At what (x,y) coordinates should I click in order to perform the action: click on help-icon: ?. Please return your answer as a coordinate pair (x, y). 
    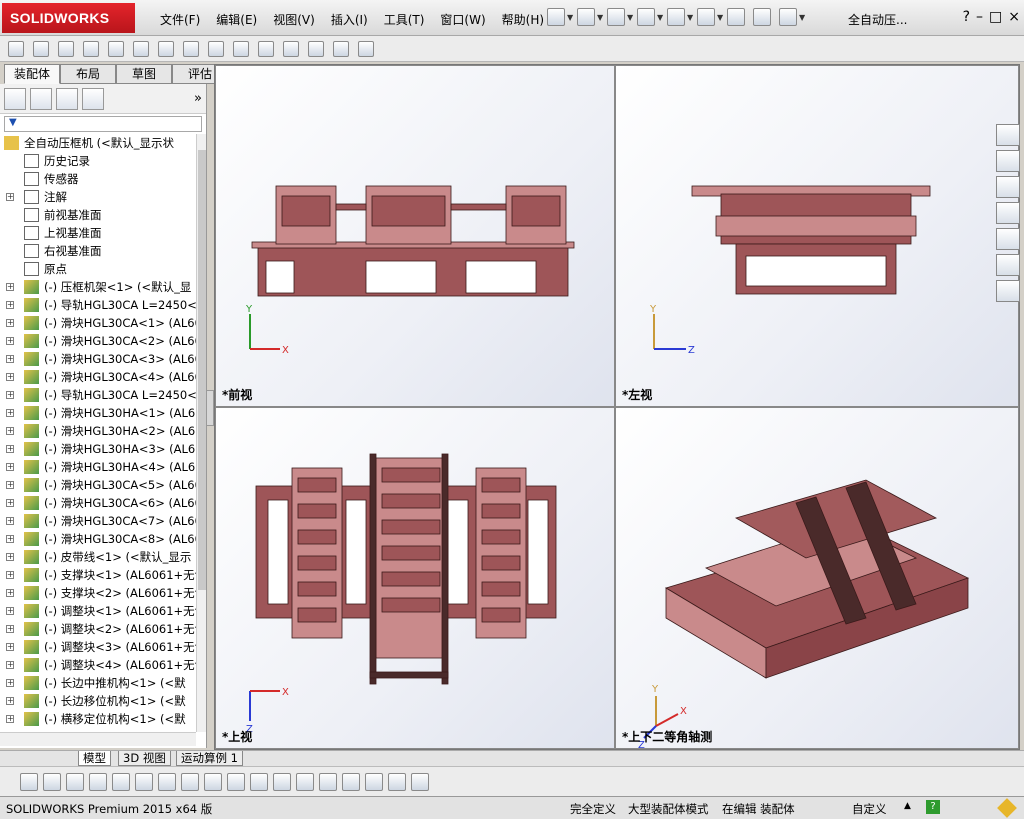
    Looking at the image, I should click on (933, 807).